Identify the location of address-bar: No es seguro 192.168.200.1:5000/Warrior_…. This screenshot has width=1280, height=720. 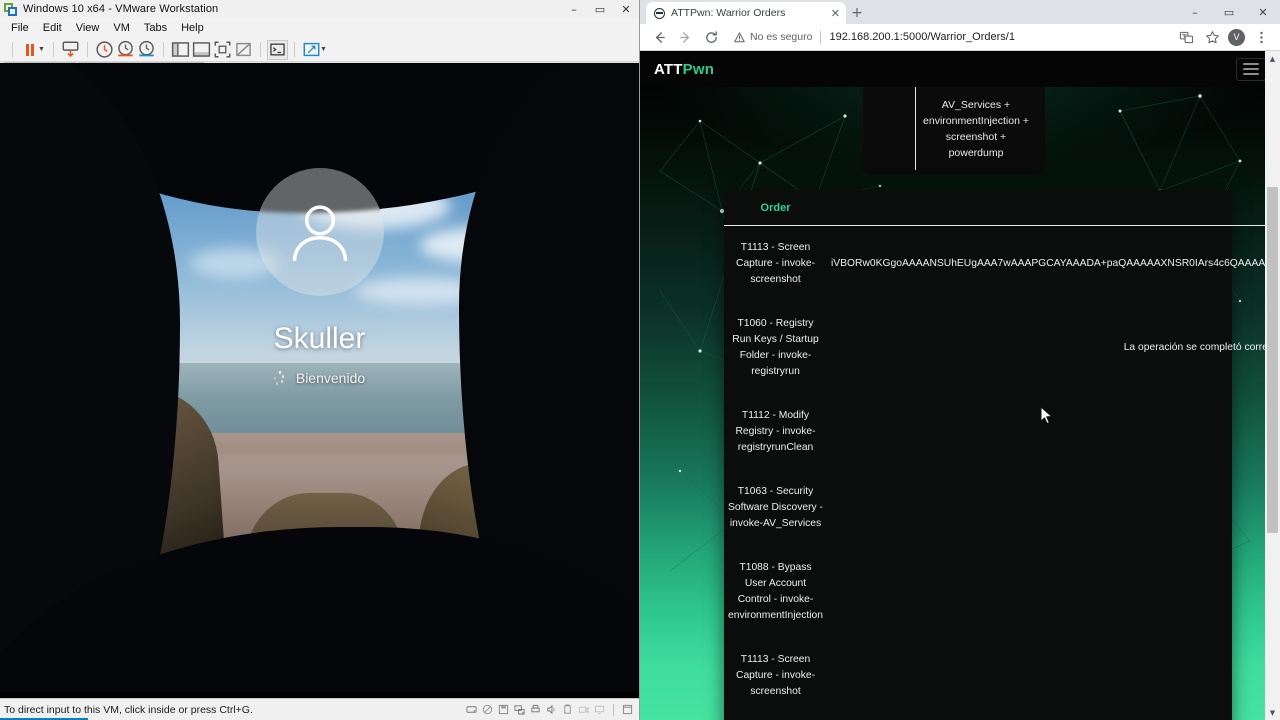
(948, 37).